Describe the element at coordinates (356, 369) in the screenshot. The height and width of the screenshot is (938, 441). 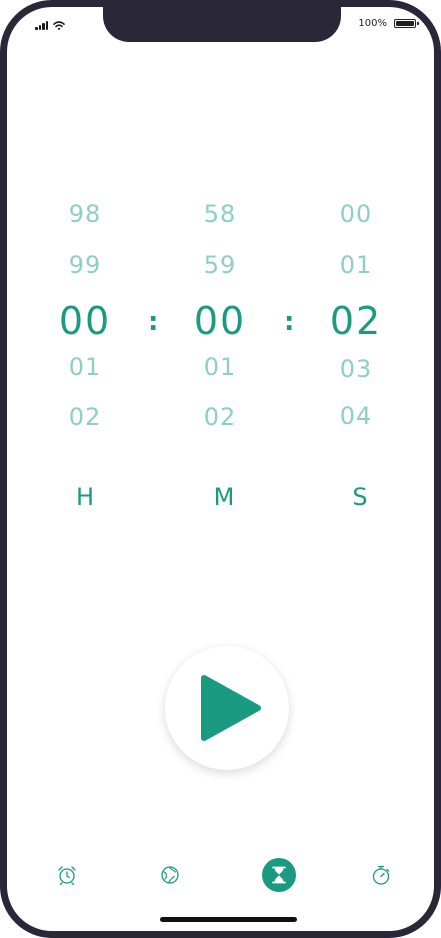
I see `seconds-option: 03` at that location.